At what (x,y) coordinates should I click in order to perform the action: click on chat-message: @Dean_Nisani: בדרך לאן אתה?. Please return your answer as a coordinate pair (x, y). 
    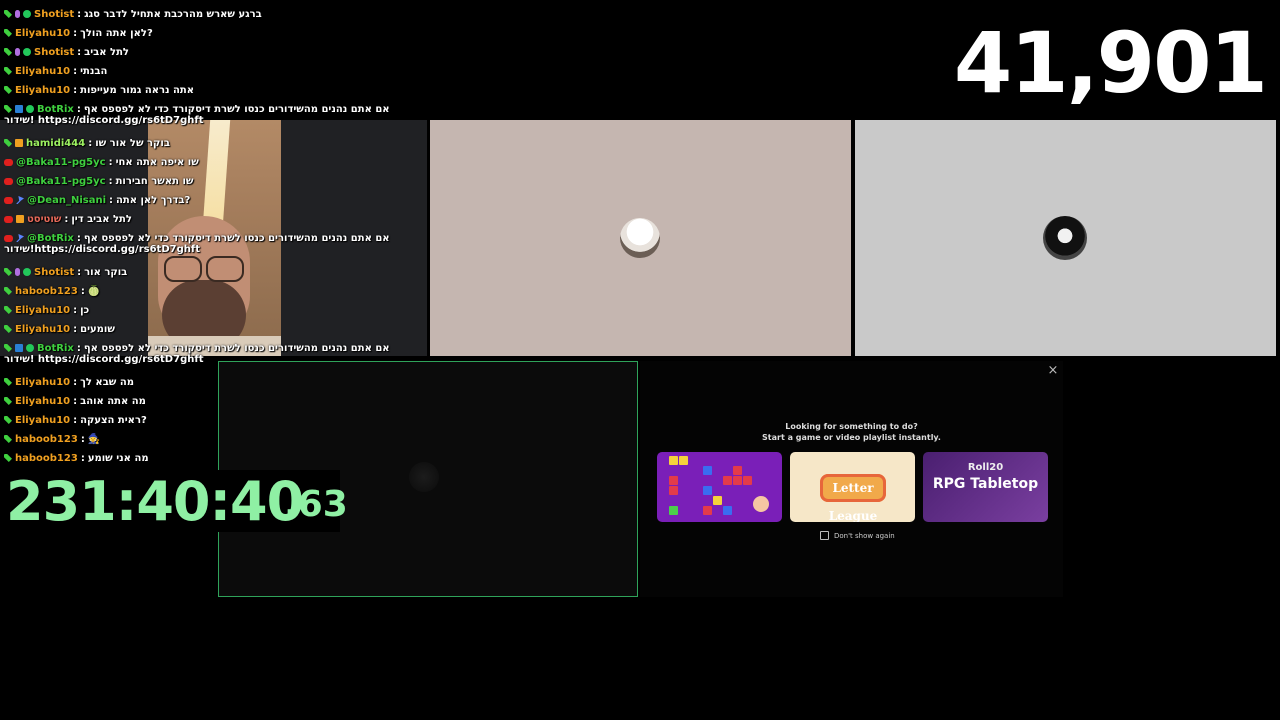
    Looking at the image, I should click on (97, 200).